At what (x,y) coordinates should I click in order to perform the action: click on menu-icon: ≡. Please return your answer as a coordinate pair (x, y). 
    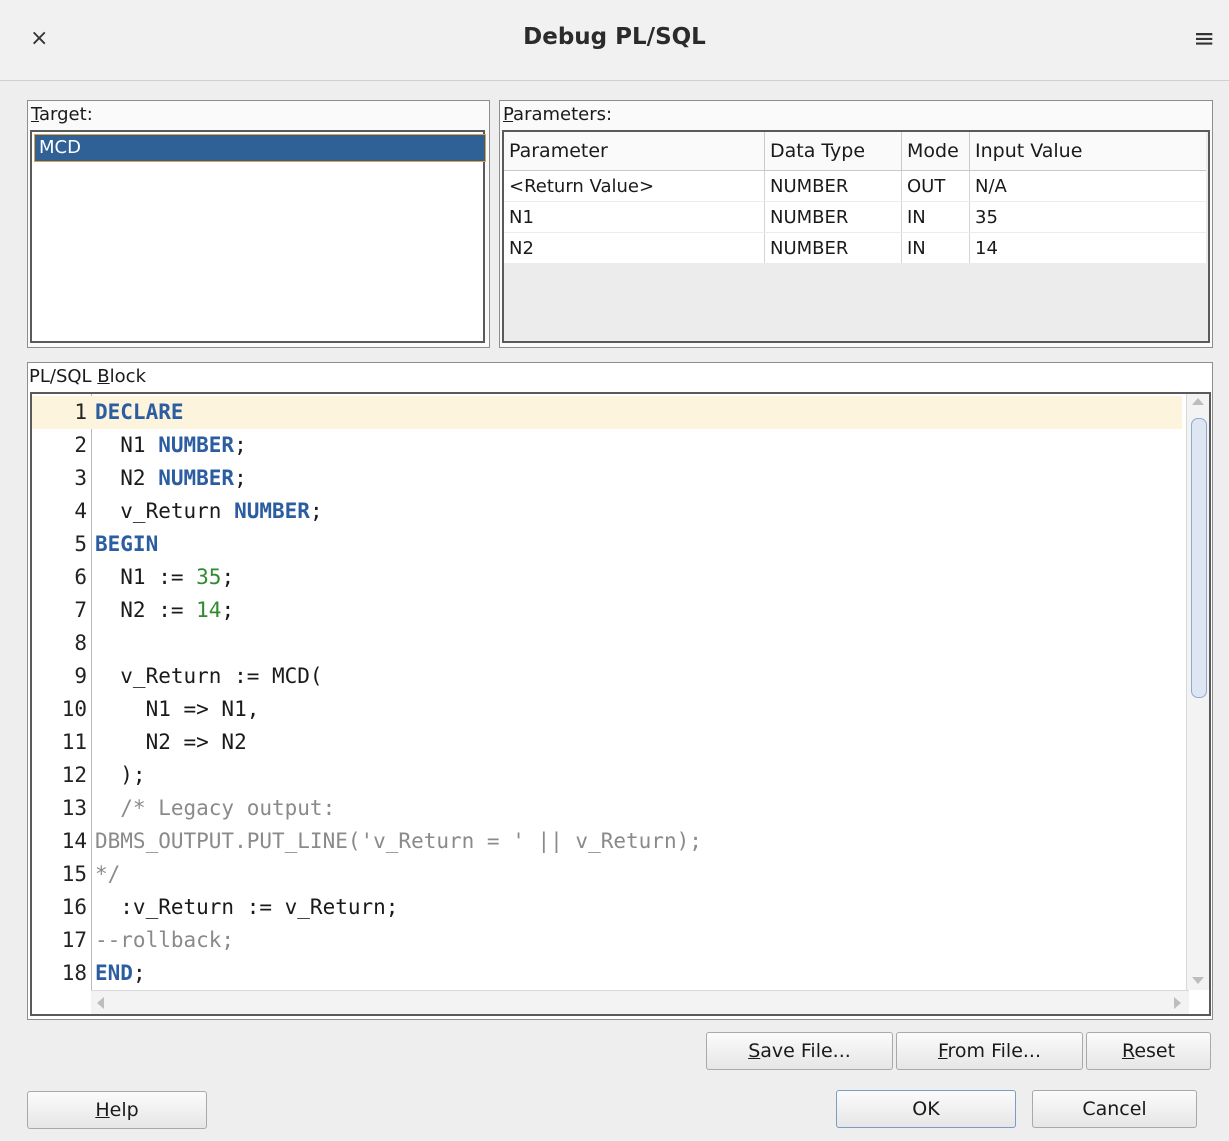
    Looking at the image, I should click on (1204, 39).